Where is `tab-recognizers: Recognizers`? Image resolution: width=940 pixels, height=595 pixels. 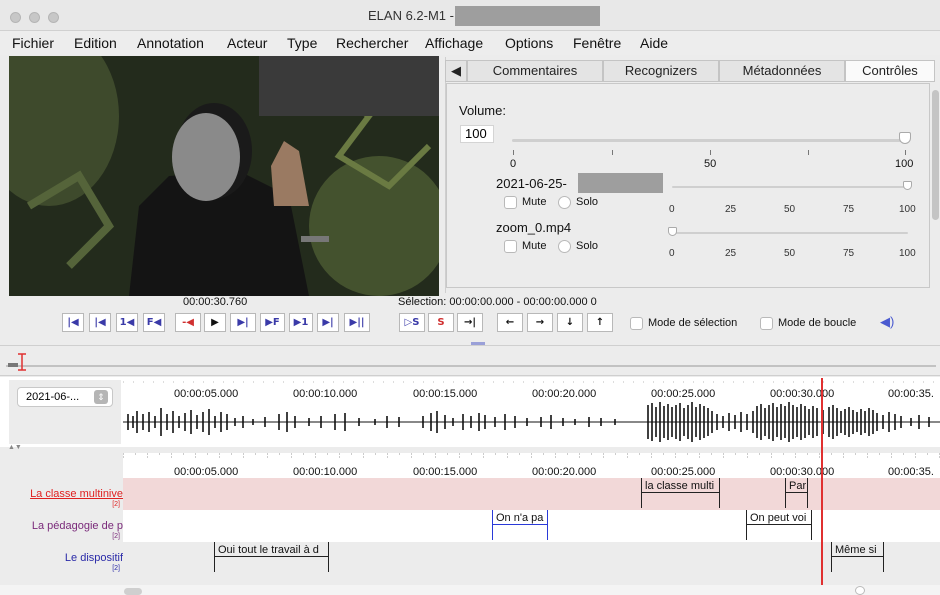 tab-recognizers: Recognizers is located at coordinates (661, 71).